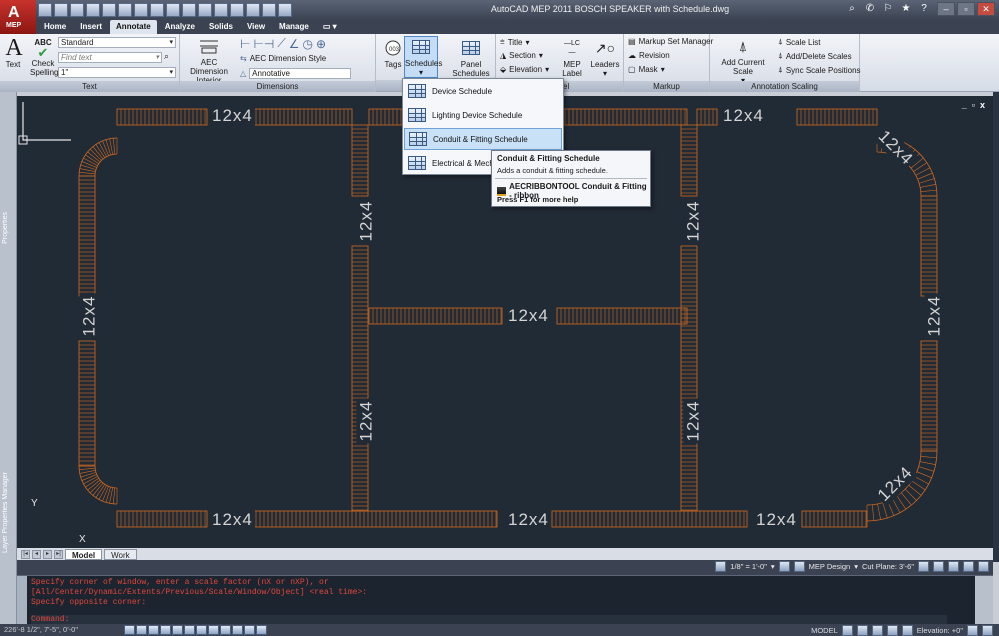 The height and width of the screenshot is (636, 999). Describe the element at coordinates (283, 58) in the screenshot. I see `aec-dimension-style: ⇆ AEC Dimension Style` at that location.